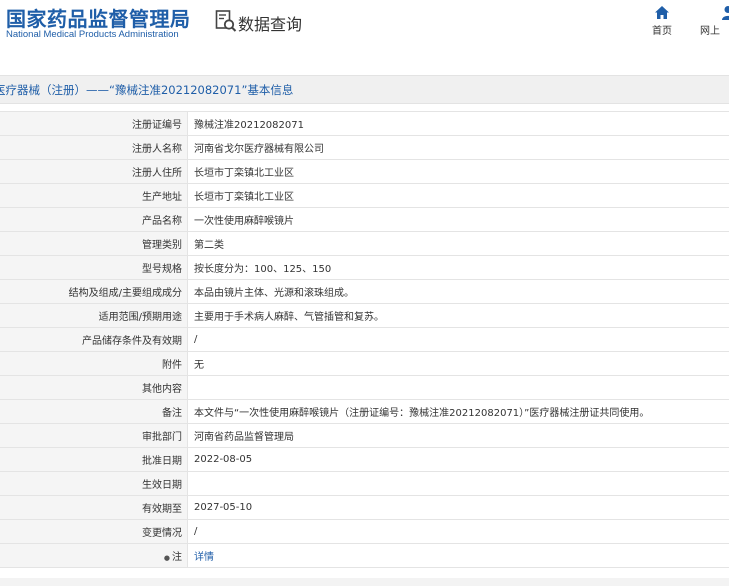 Image resolution: width=729 pixels, height=586 pixels. I want to click on site-logo-cn: 国家药品监督管理局, so click(98, 17).